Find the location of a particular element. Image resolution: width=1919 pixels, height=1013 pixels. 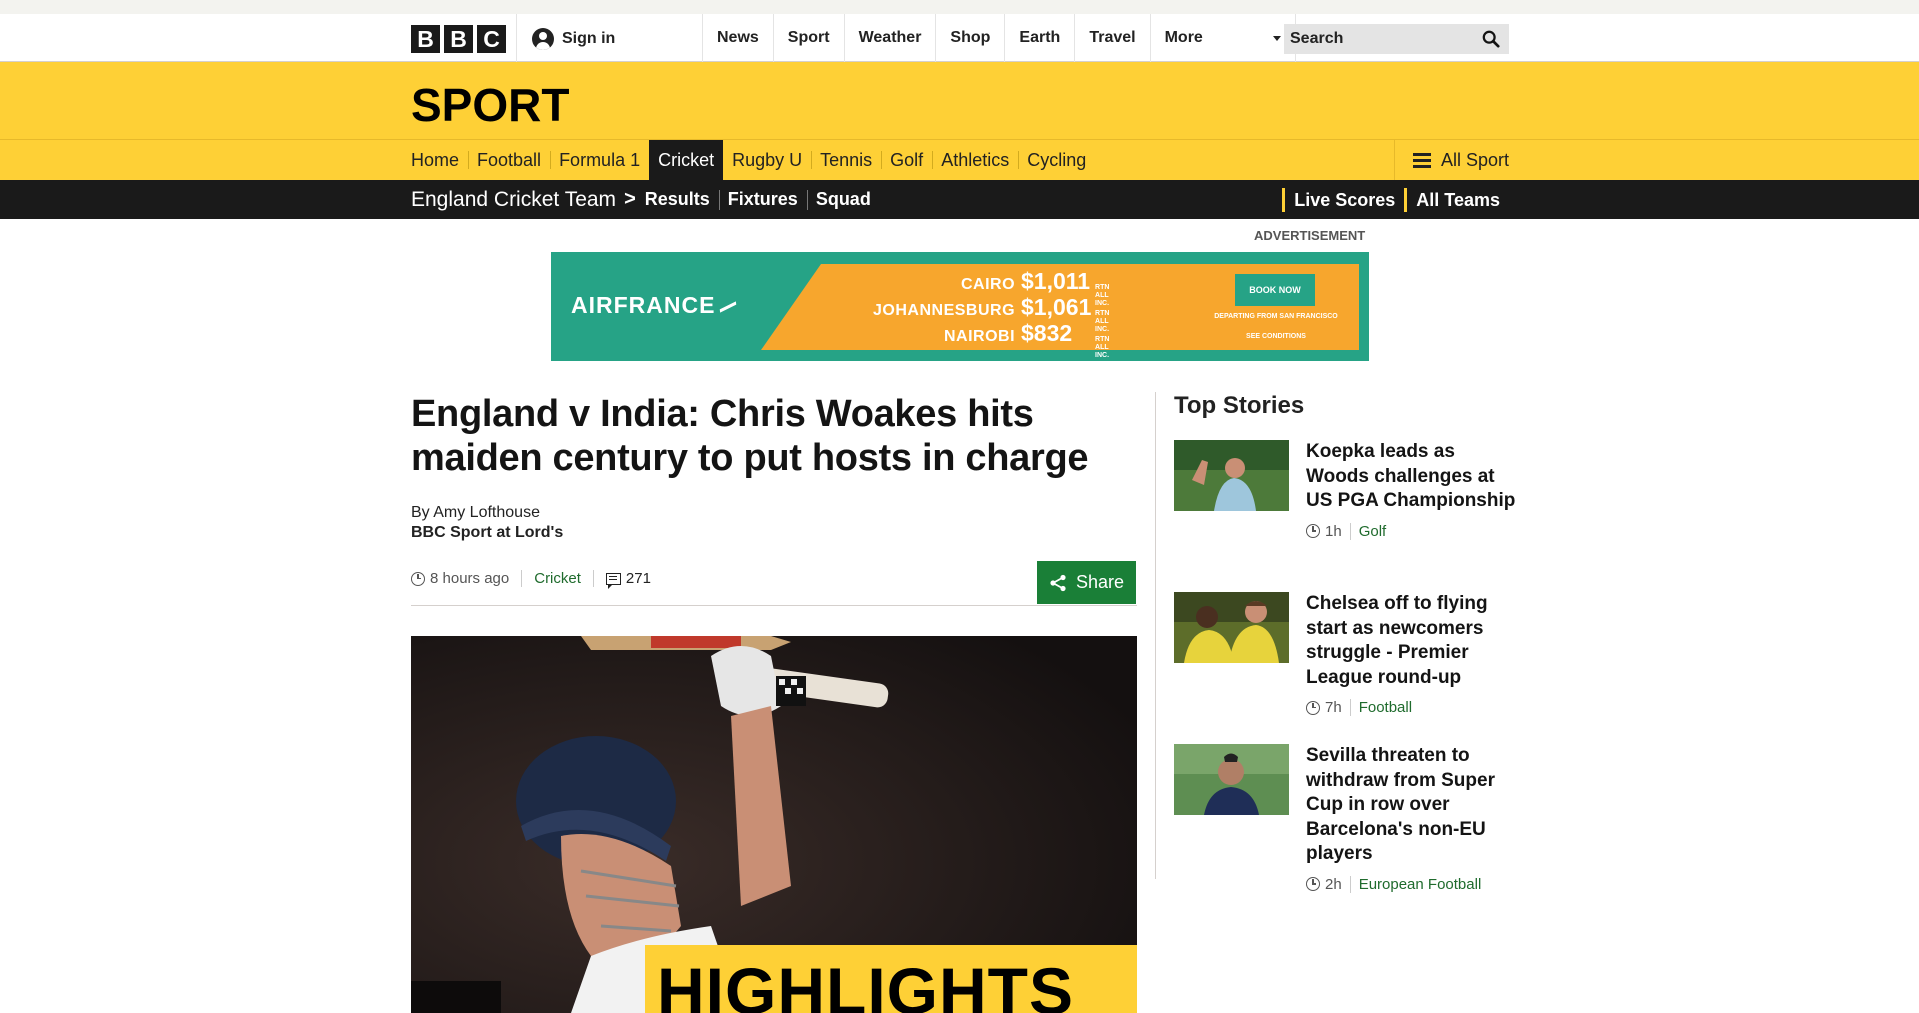

user-avatar-icon is located at coordinates (543, 39).